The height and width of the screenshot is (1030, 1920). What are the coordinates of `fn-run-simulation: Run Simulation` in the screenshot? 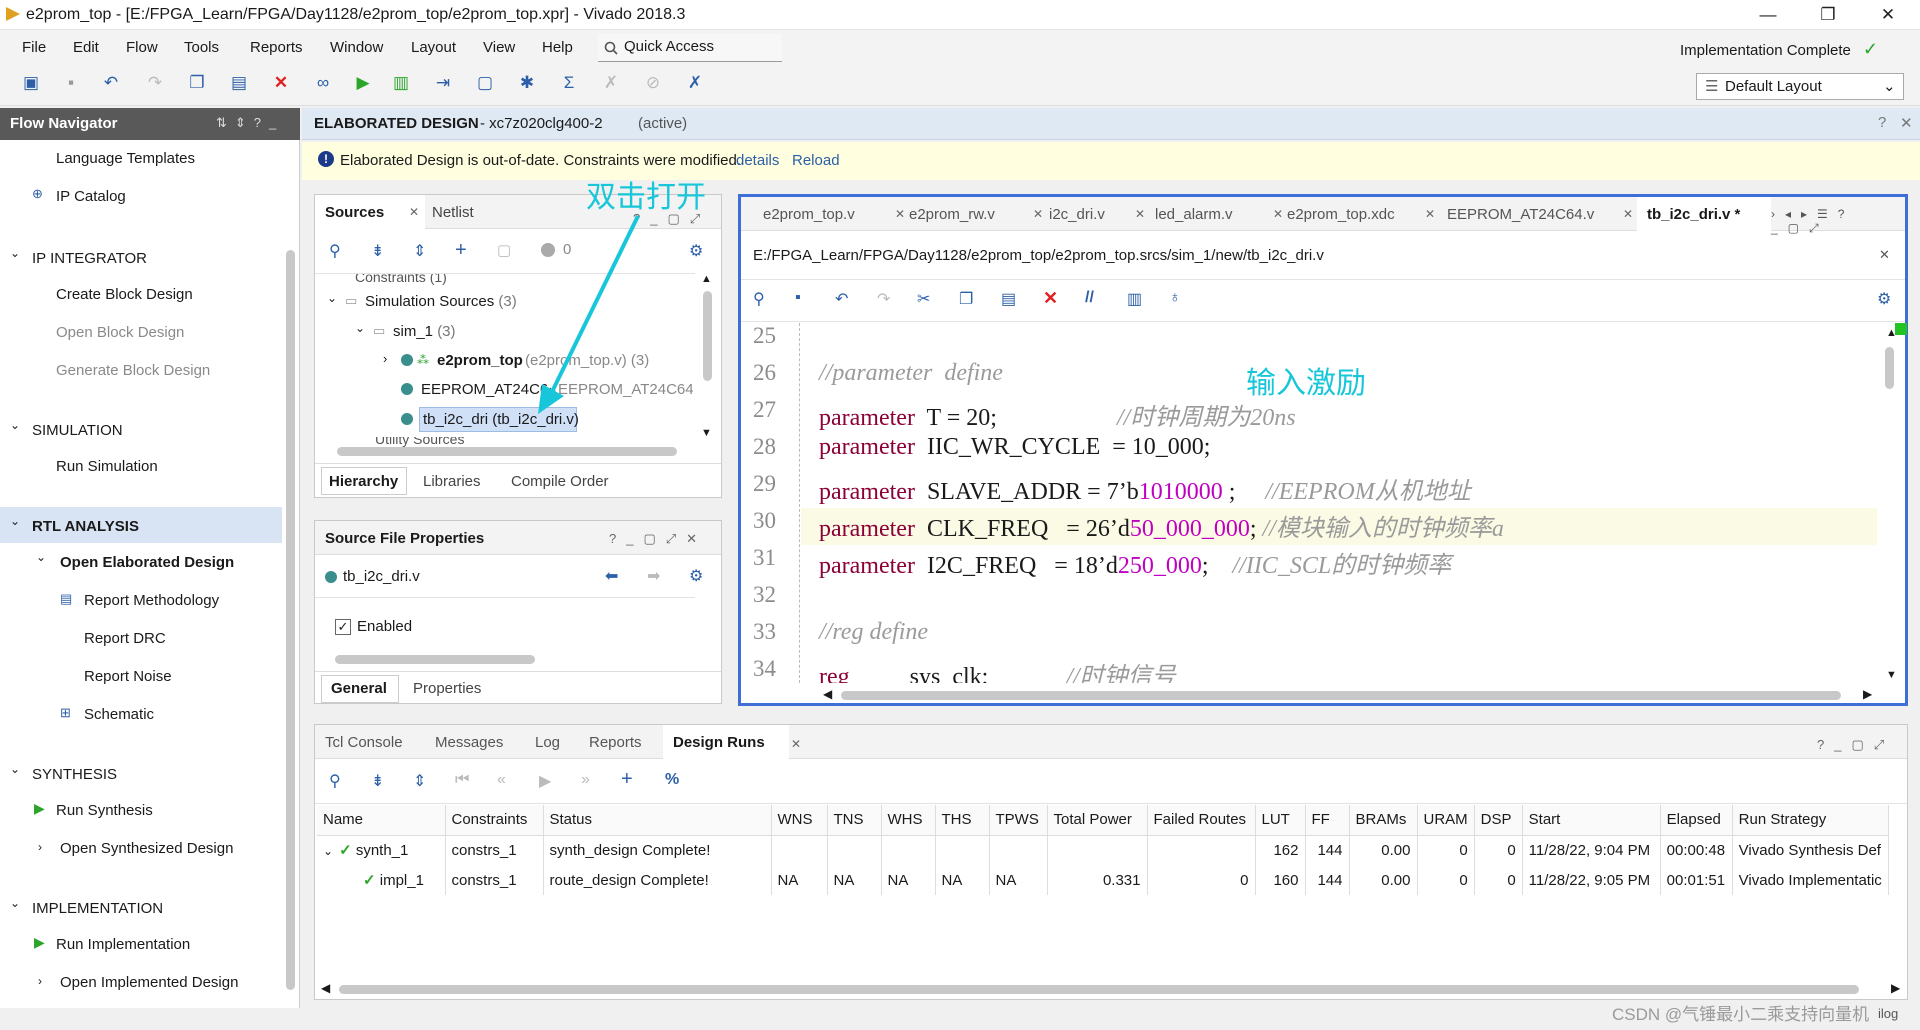 It's located at (107, 466).